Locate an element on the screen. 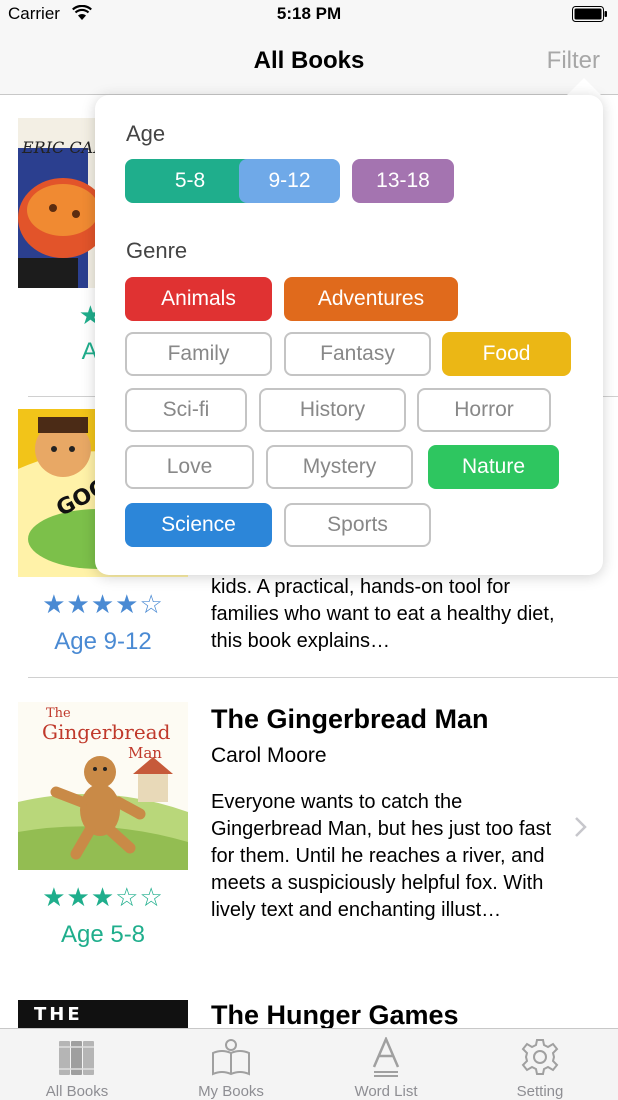 The height and width of the screenshot is (1100, 618). status-bar: Carrier 5:18 PM is located at coordinates (309, 15).